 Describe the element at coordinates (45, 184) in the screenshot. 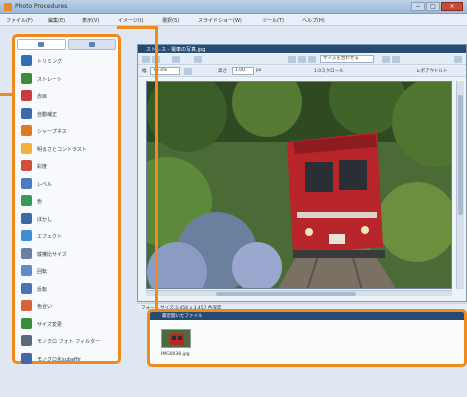

I see `tool-label: レベル` at that location.